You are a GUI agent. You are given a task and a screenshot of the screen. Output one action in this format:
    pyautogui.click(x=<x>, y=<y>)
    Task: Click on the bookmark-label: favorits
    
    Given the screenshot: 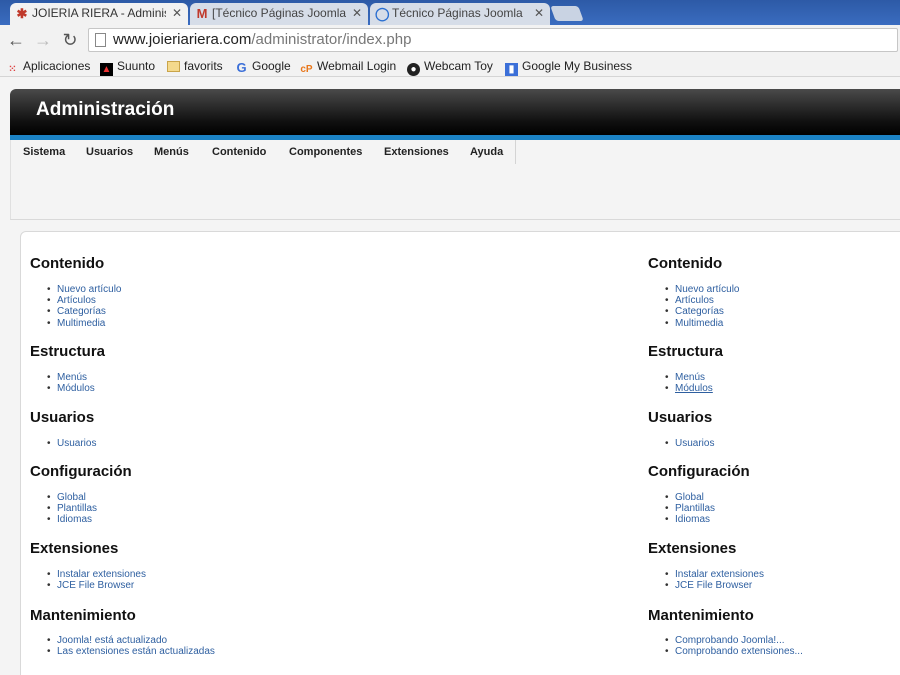 What is the action you would take?
    pyautogui.click(x=203, y=66)
    